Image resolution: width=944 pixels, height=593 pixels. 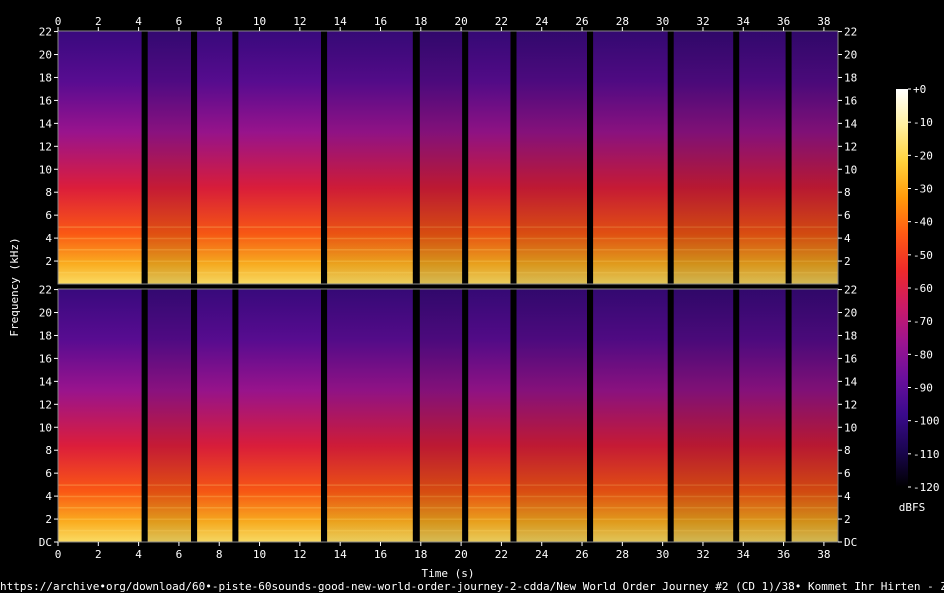 What do you see at coordinates (923, 255) in the screenshot?
I see `colorbar-tick-label: -50` at bounding box center [923, 255].